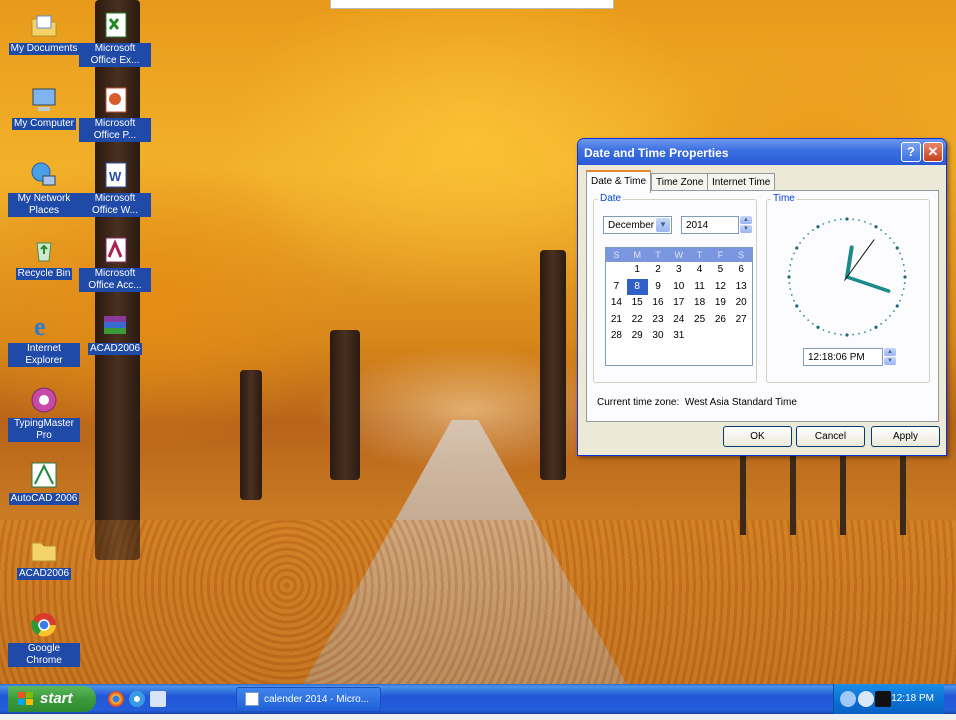  I want to click on calendar-day: 5, so click(720, 270).